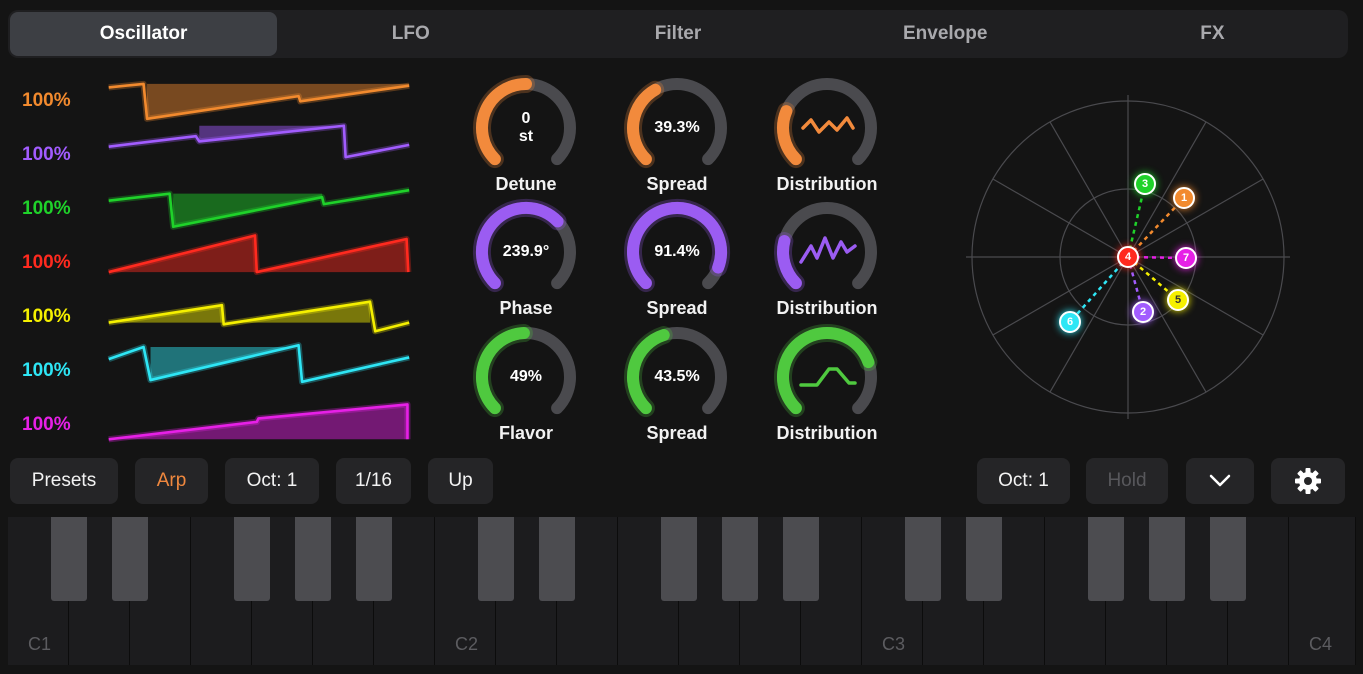  I want to click on voice-node-6: 6, so click(1070, 322).